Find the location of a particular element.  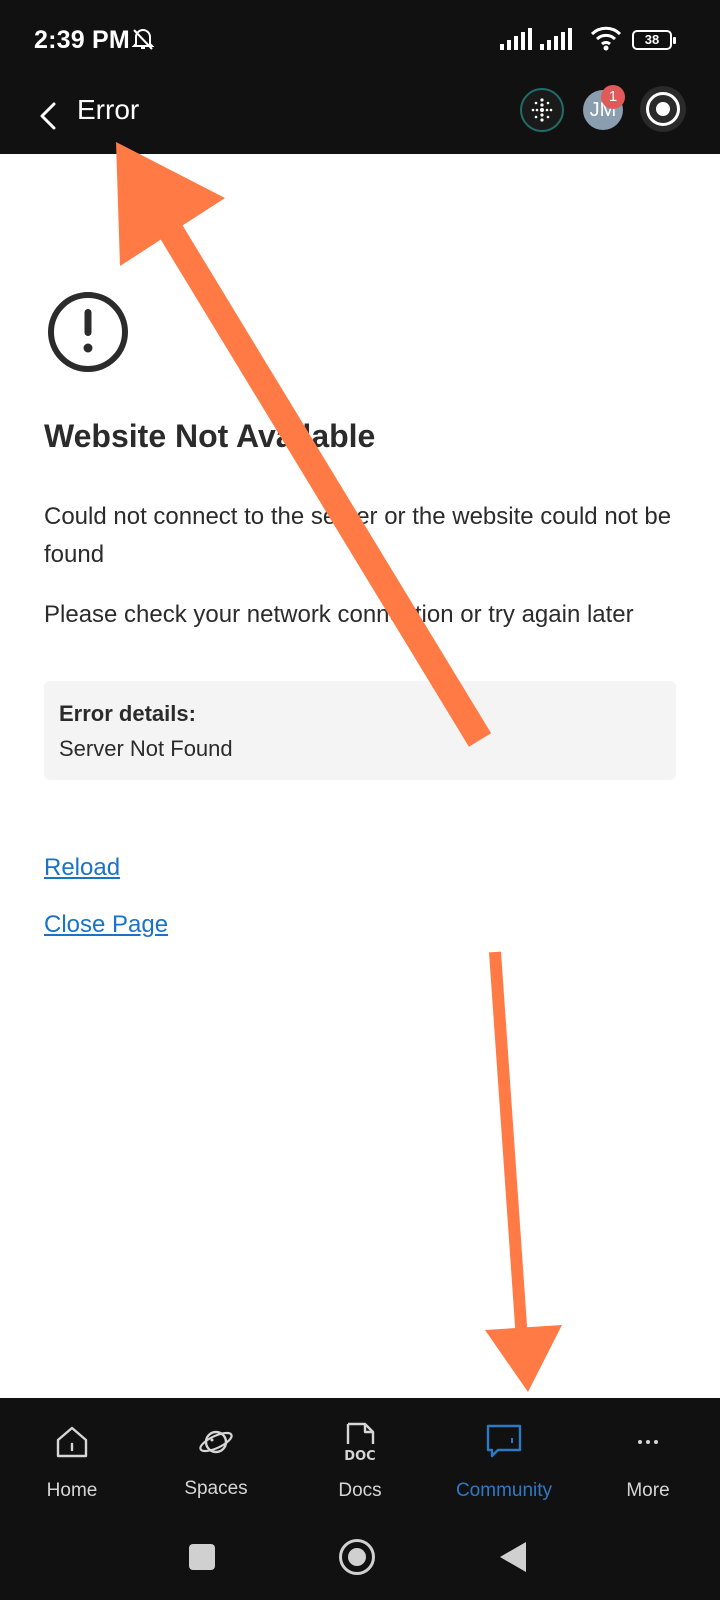

doc-icon: DOC is located at coordinates (360, 1443).